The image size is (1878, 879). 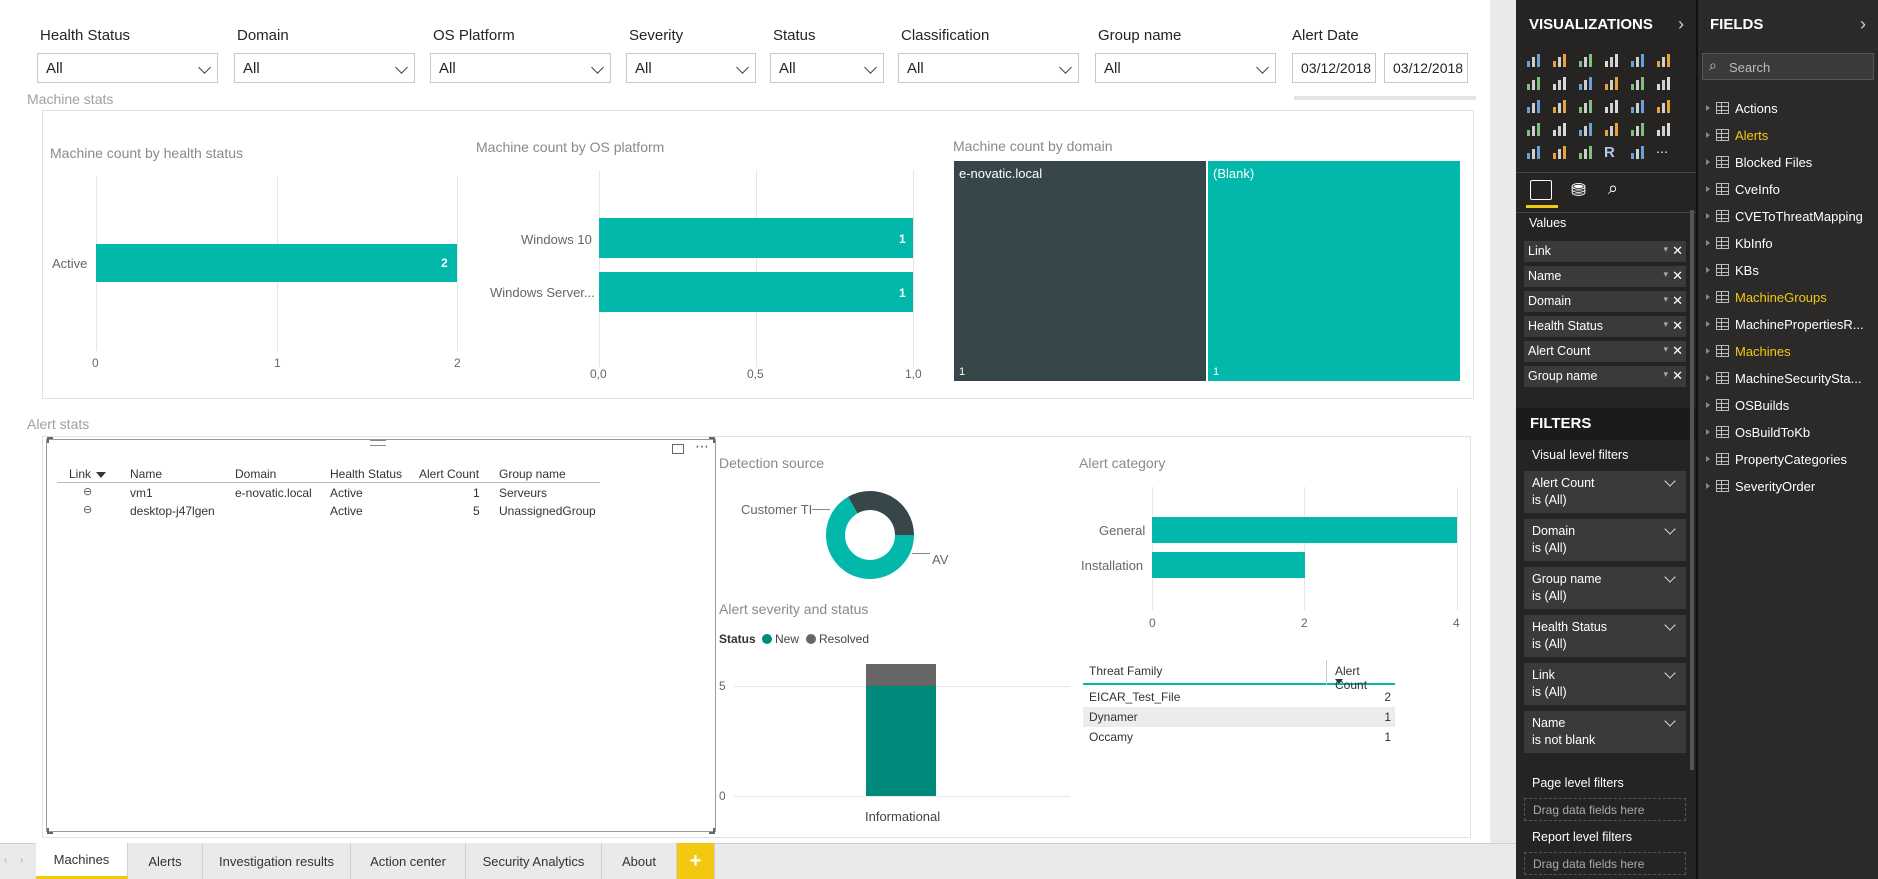 What do you see at coordinates (702, 446) in the screenshot?
I see `more-options-icon: ⋯` at bounding box center [702, 446].